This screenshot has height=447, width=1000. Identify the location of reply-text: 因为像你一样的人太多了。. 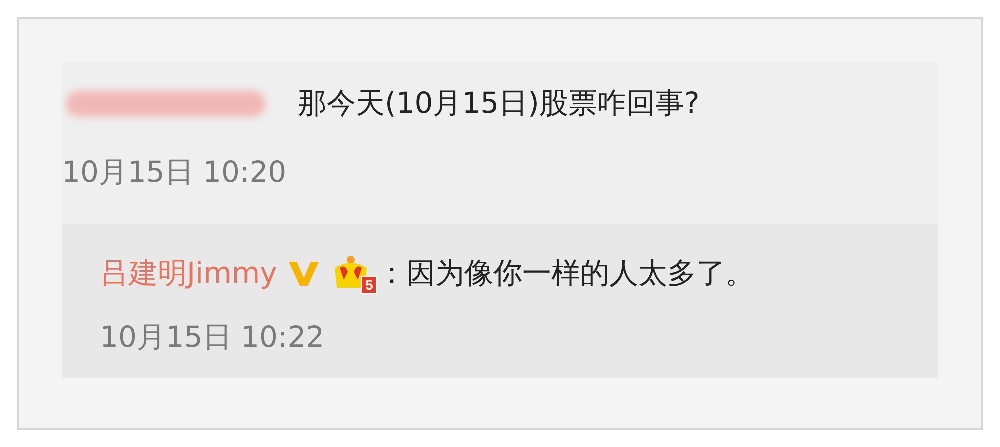
(580, 273).